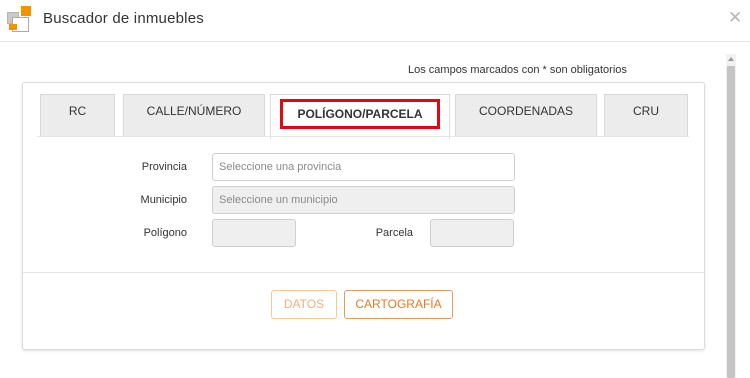 This screenshot has width=750, height=378. Describe the element at coordinates (164, 167) in the screenshot. I see `provincia-label: Provincia` at that location.